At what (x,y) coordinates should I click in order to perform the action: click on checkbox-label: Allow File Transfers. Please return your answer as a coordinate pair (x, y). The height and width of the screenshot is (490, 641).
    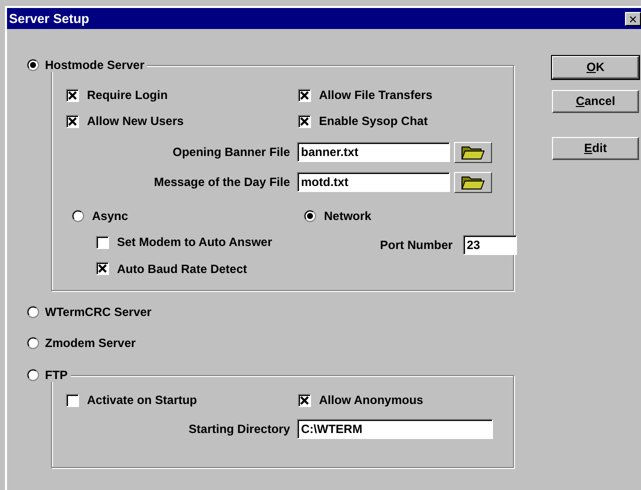
    Looking at the image, I should click on (375, 95).